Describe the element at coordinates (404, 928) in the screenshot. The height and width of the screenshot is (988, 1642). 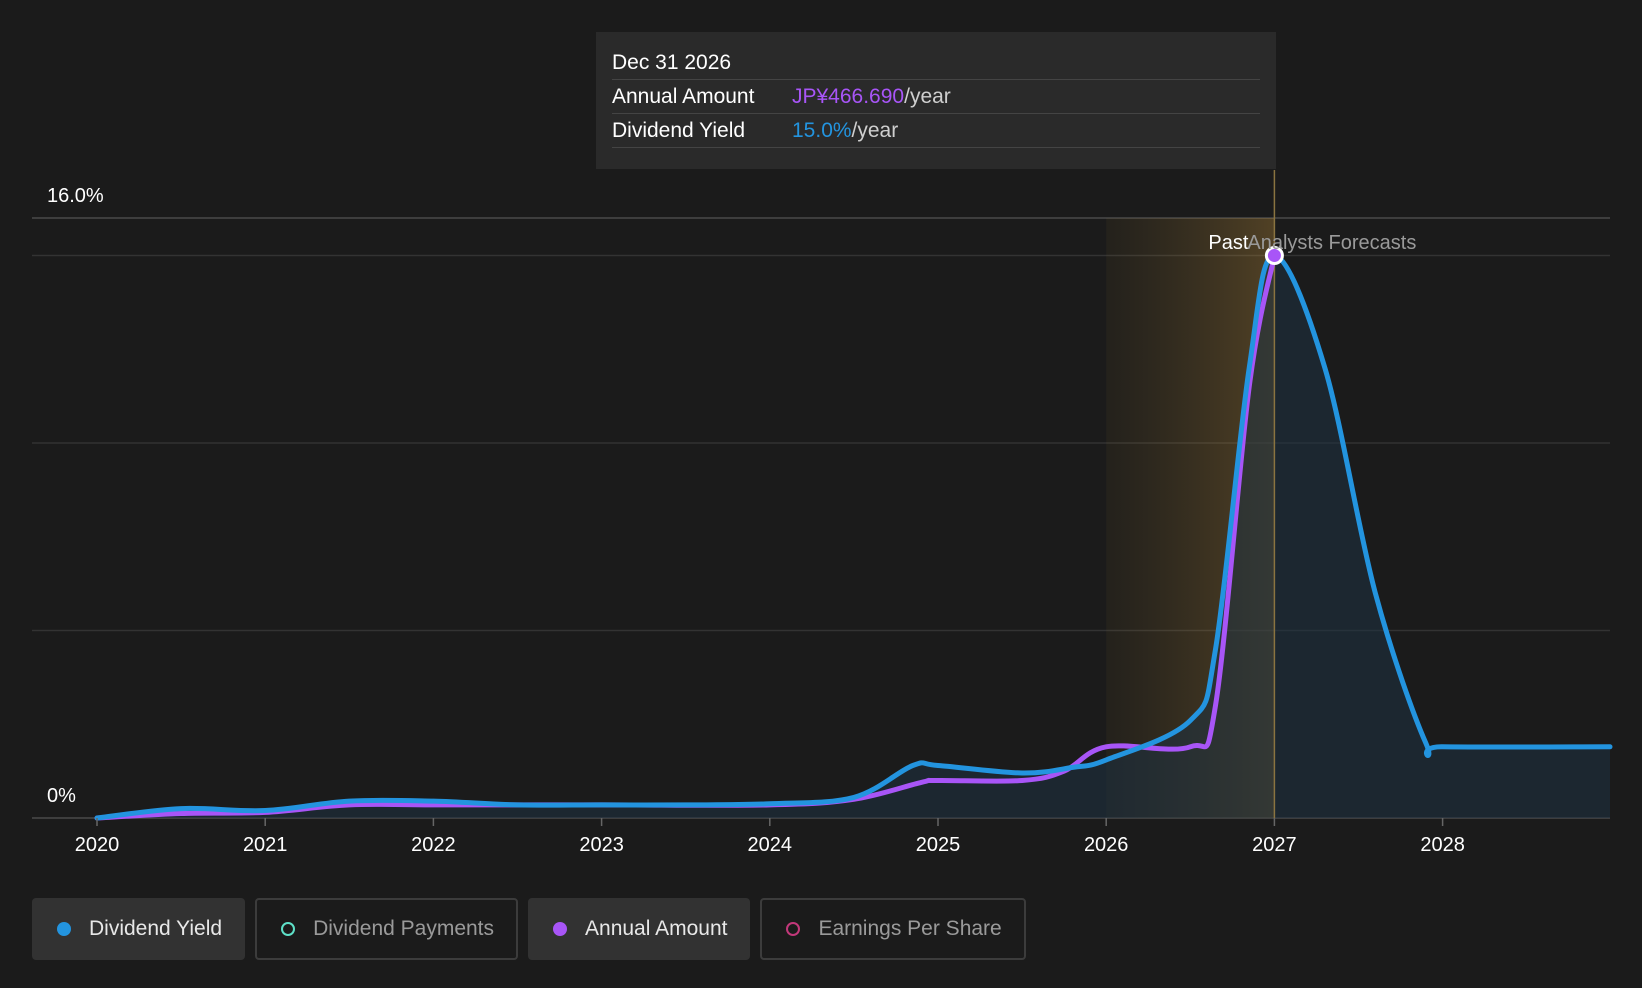
I see `legend-dividend-payments-label: Dividend Payments` at that location.